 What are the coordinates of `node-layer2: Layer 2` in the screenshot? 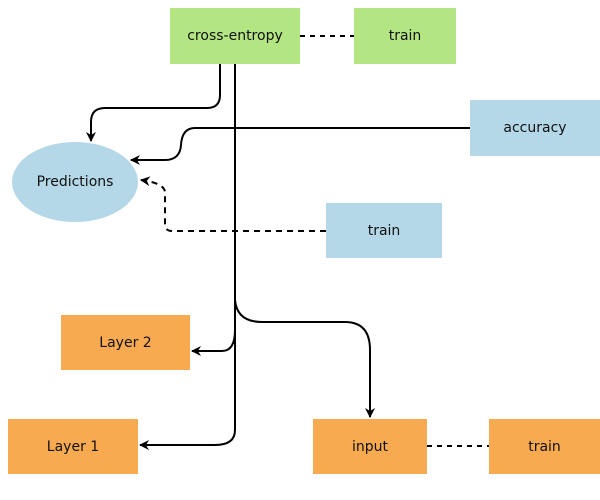 It's located at (125, 342).